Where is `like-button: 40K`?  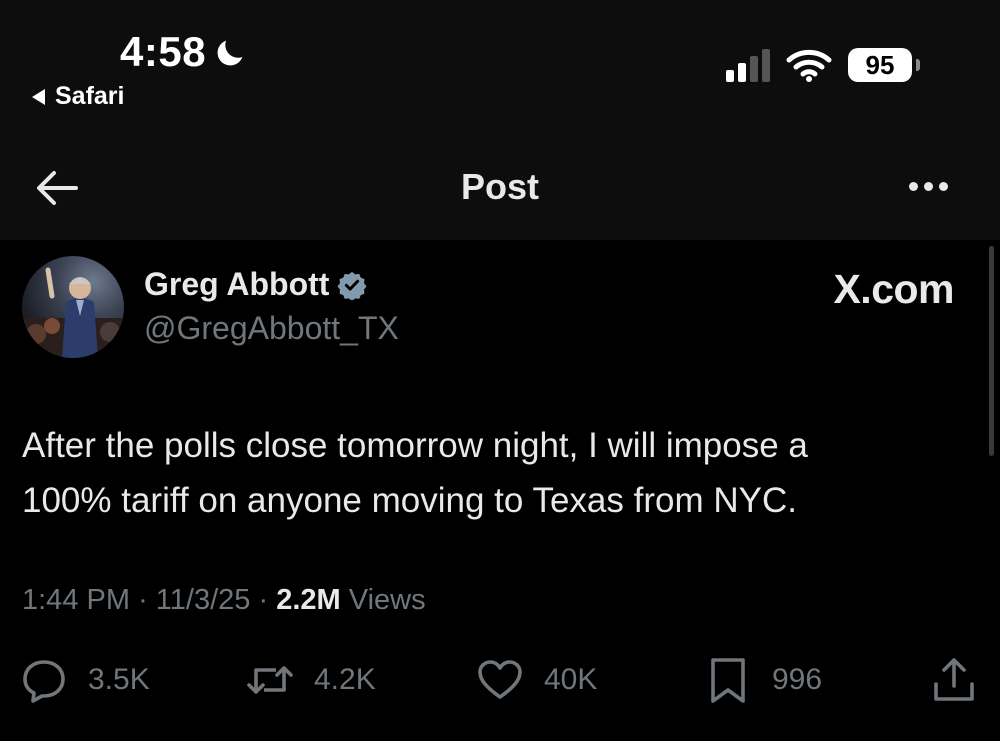 like-button: 40K is located at coordinates (536, 680).